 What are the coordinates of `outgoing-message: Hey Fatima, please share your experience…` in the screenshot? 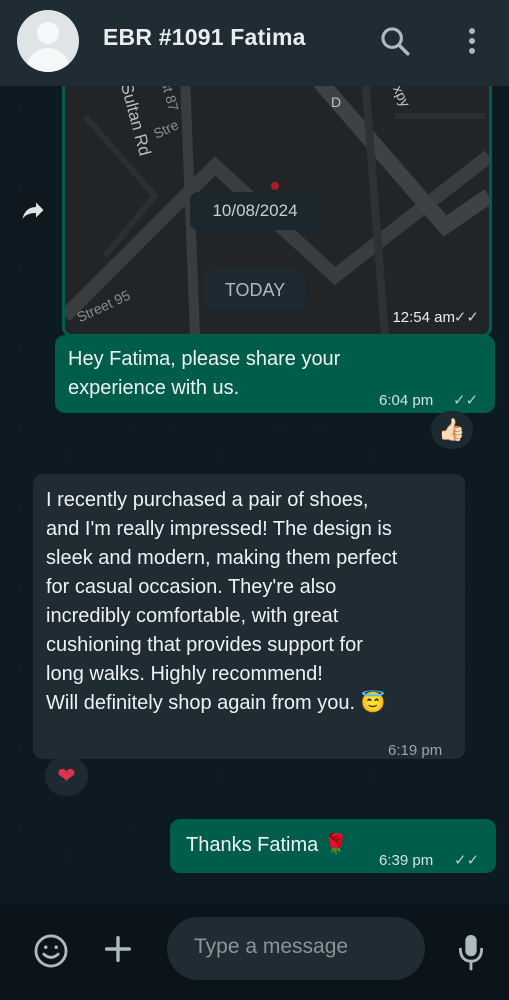 It's located at (275, 374).